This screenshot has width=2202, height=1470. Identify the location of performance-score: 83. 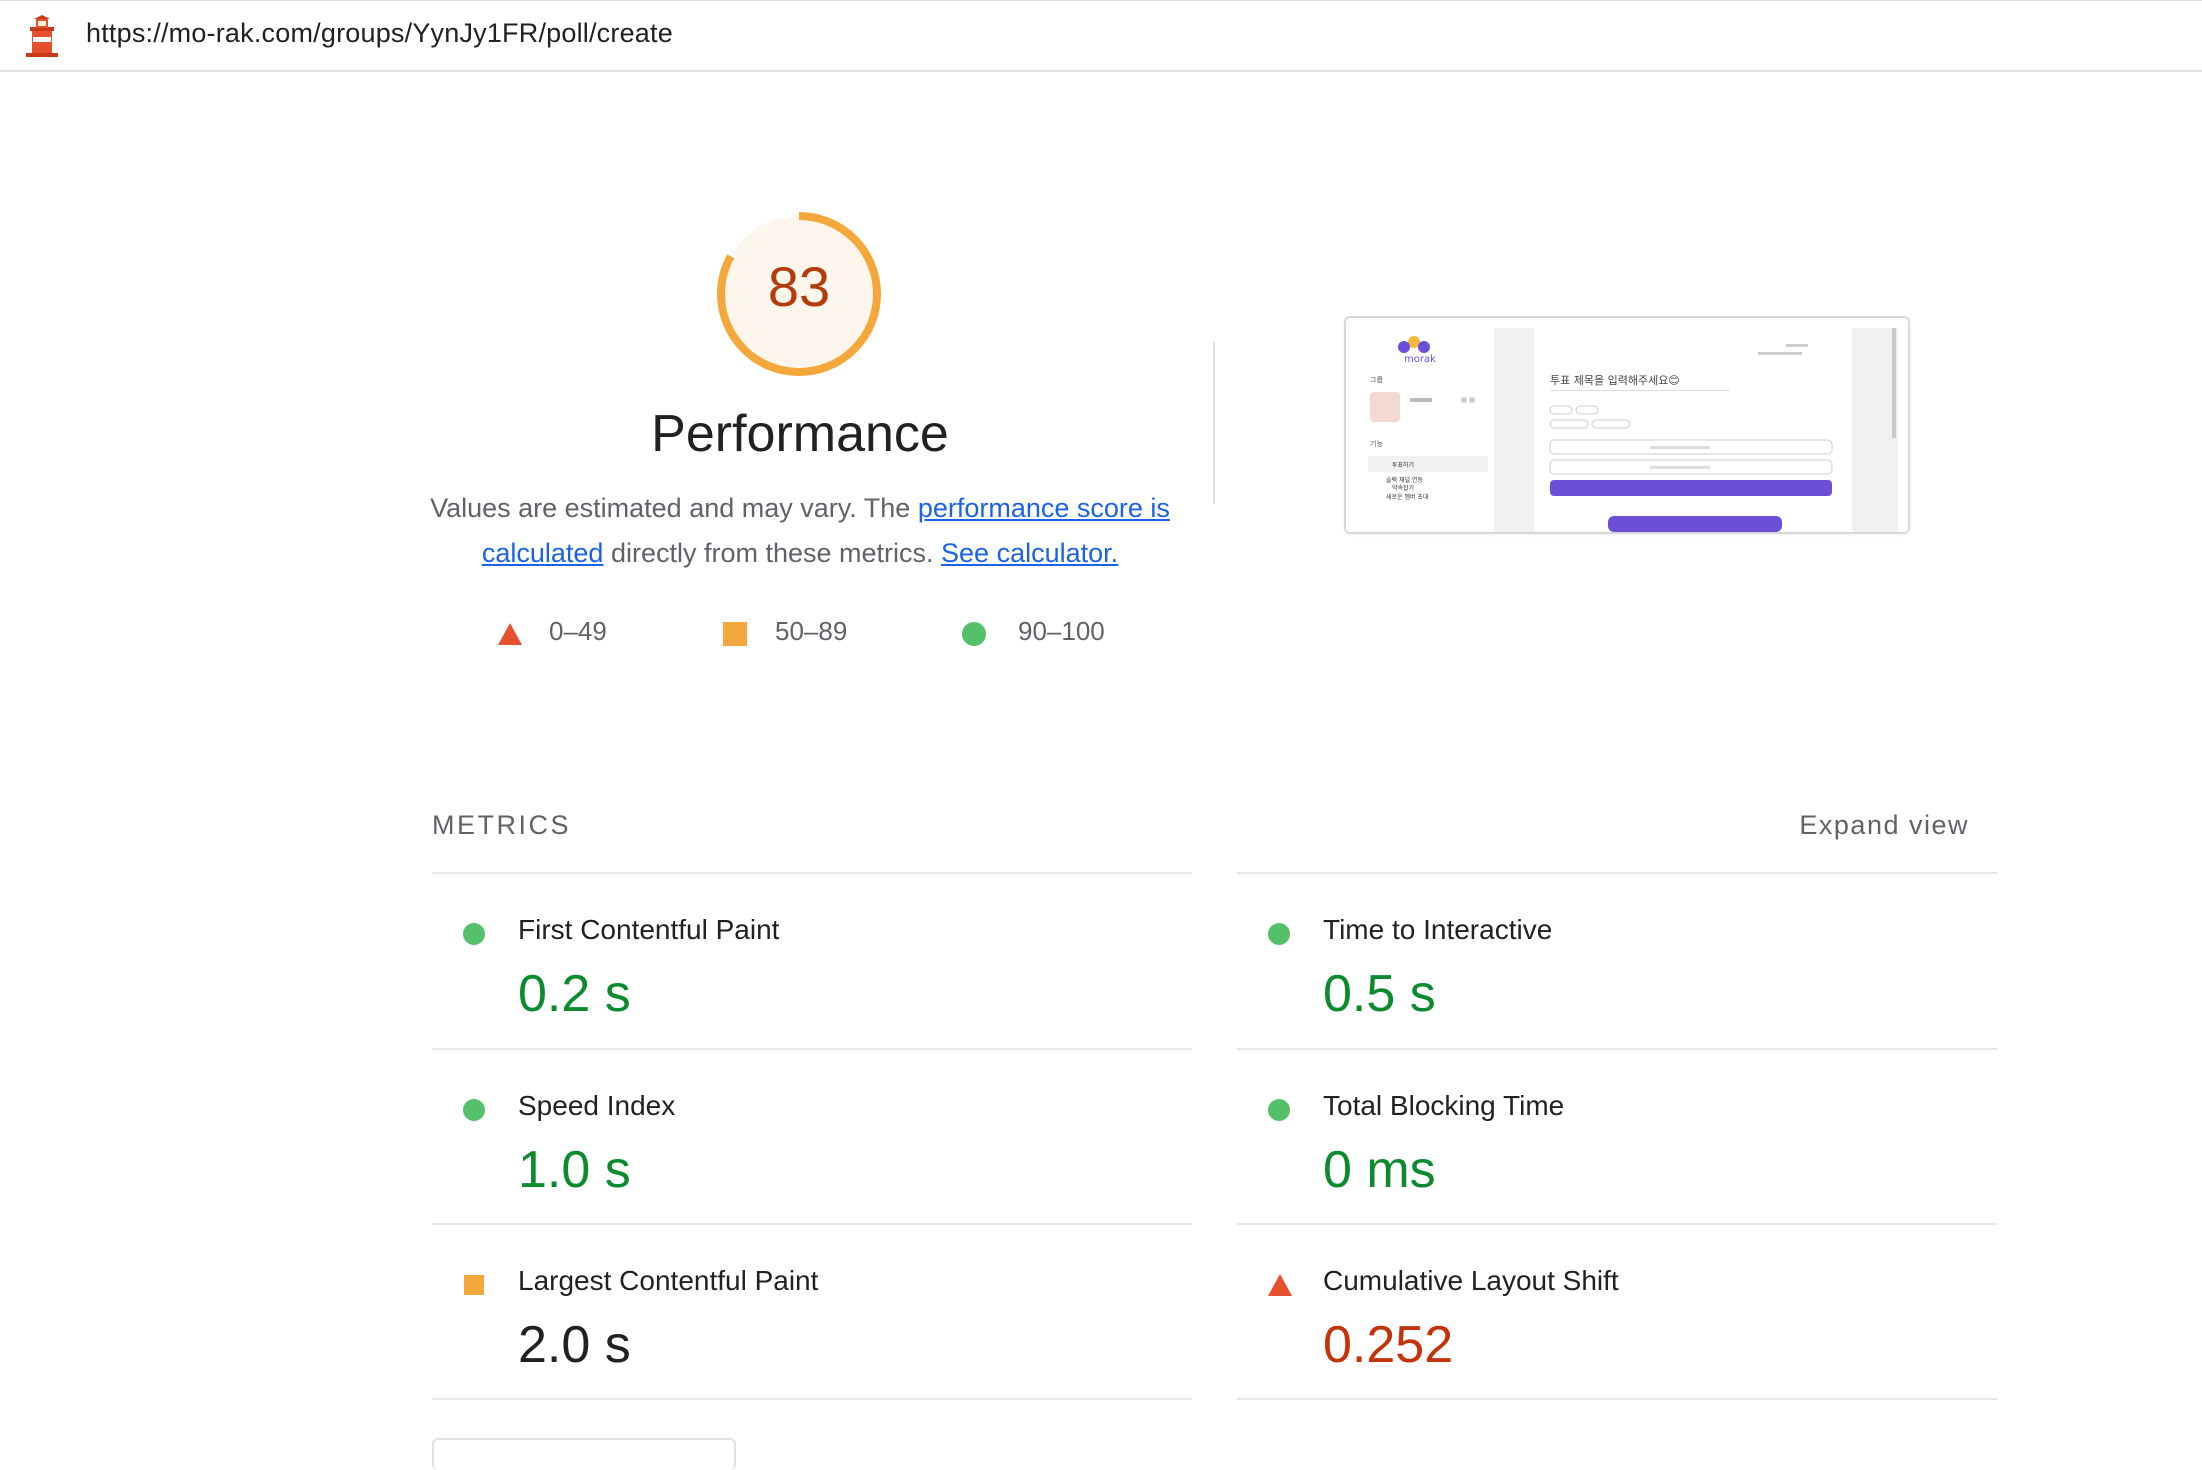
(799, 286).